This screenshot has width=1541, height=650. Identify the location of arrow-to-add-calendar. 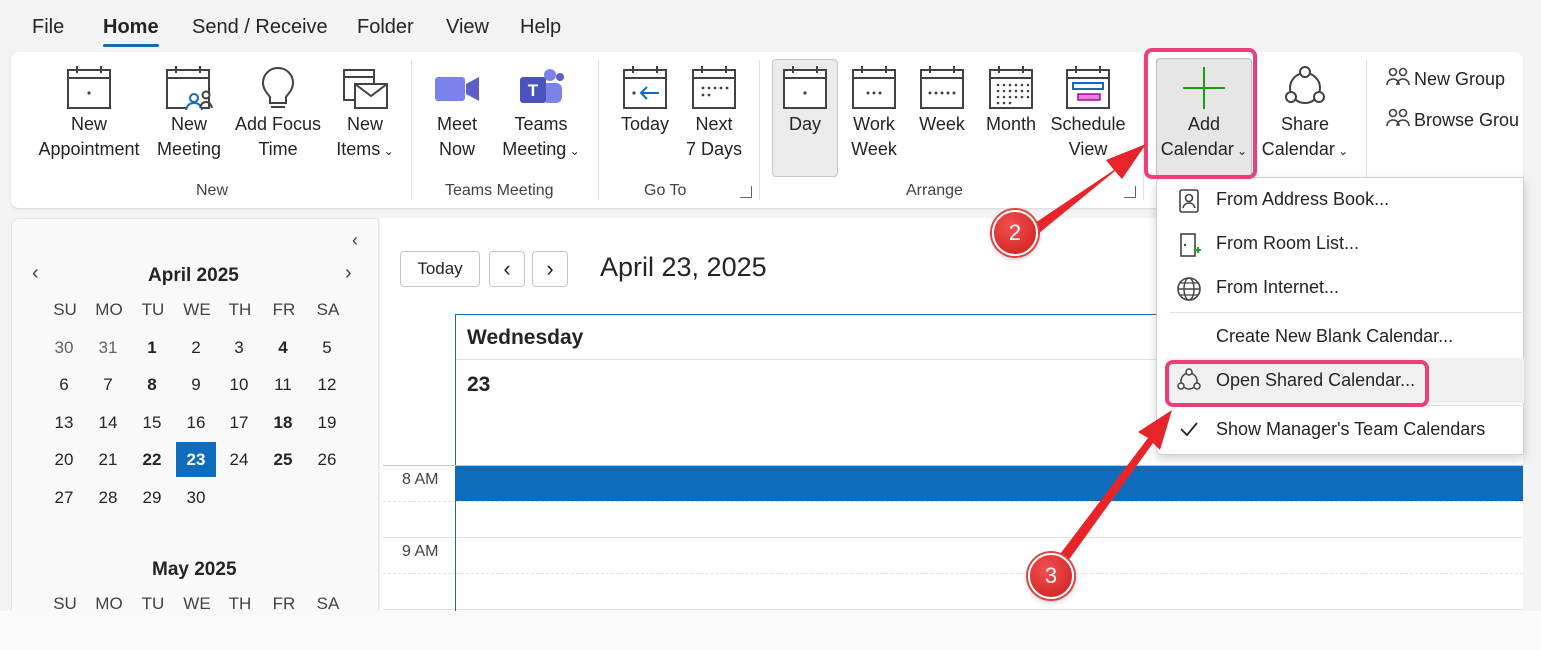
(1086, 191).